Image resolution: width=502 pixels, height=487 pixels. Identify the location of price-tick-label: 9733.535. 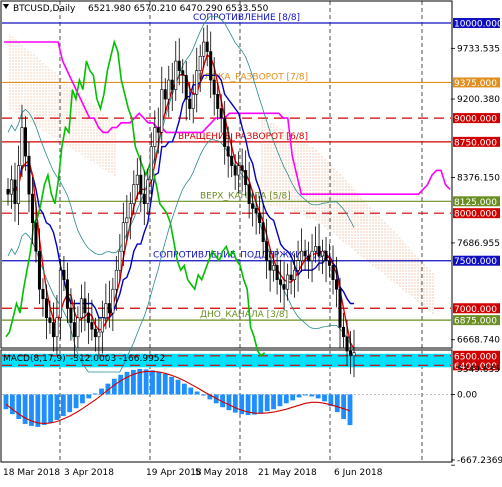
(478, 49).